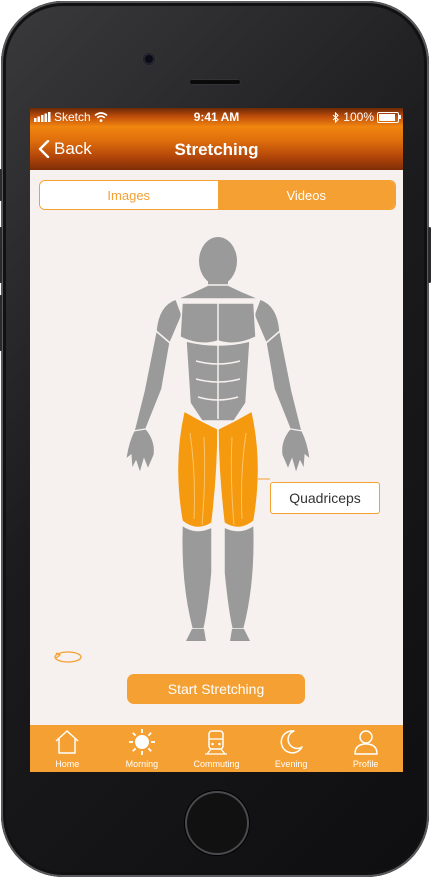 The width and height of the screenshot is (432, 880). What do you see at coordinates (142, 764) in the screenshot?
I see `tab-morning-label: Morning` at bounding box center [142, 764].